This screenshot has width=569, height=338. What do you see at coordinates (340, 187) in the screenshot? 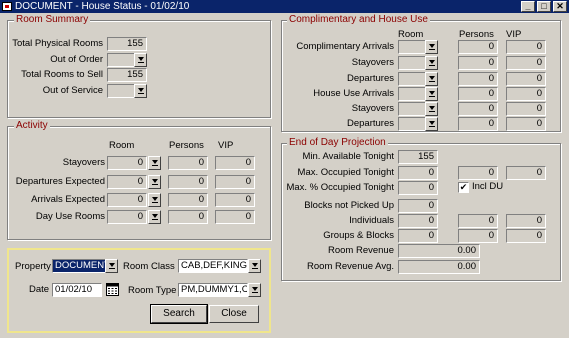
I see `max-pct-occupied-label: Max. % Occupied Tonight` at bounding box center [340, 187].